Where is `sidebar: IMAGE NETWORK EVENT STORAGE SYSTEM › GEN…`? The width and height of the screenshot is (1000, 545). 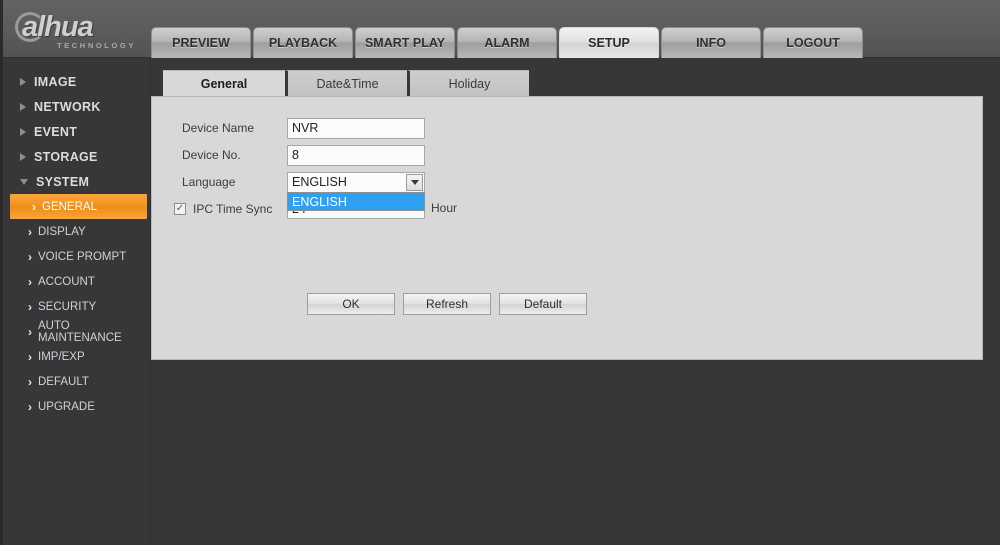 sidebar: IMAGE NETWORK EVENT STORAGE SYSTEM › GEN… is located at coordinates (78, 301).